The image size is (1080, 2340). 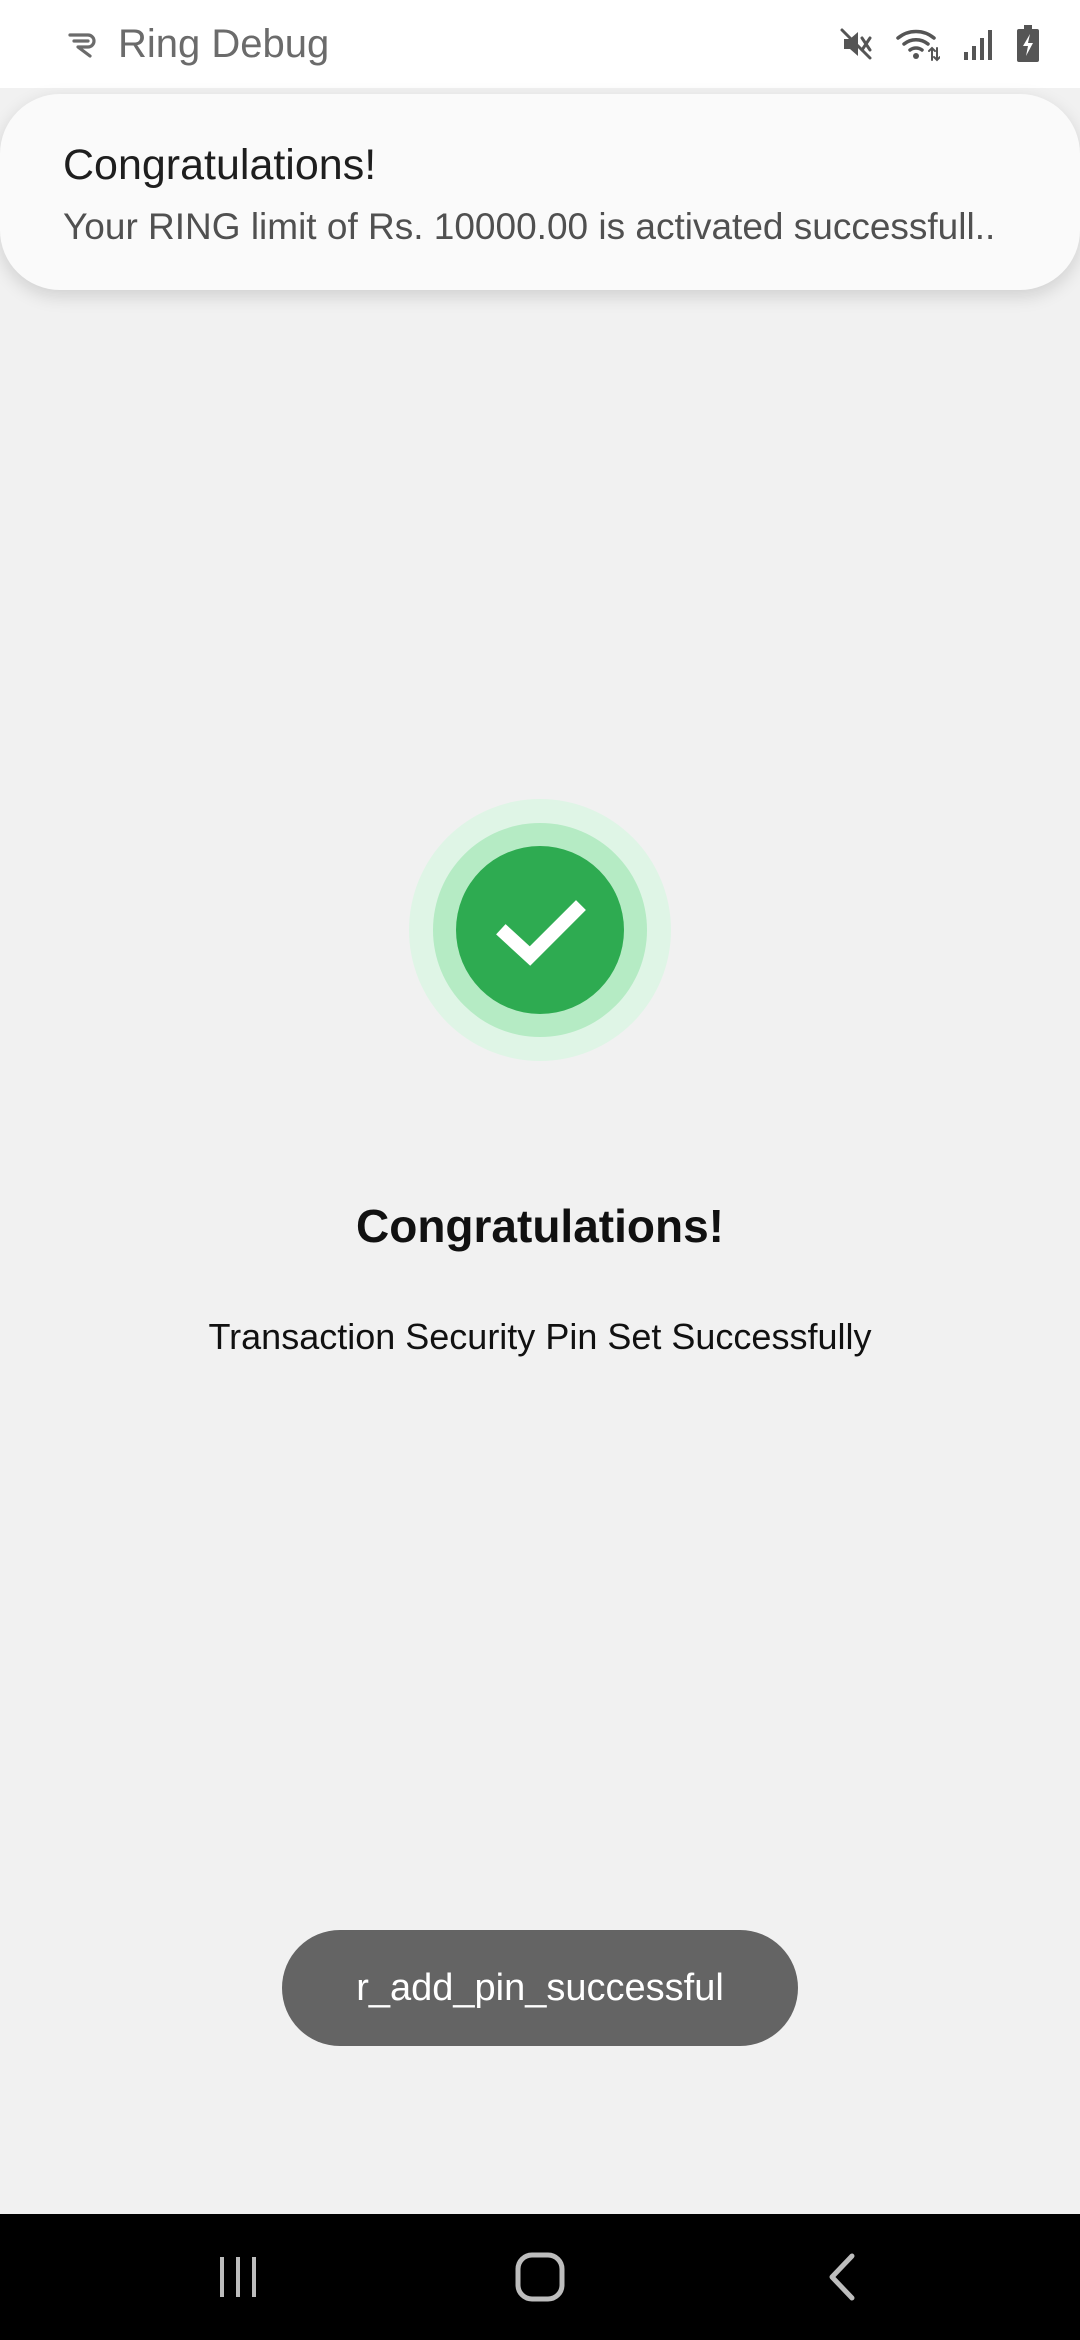 I want to click on success-circle, so click(x=540, y=930).